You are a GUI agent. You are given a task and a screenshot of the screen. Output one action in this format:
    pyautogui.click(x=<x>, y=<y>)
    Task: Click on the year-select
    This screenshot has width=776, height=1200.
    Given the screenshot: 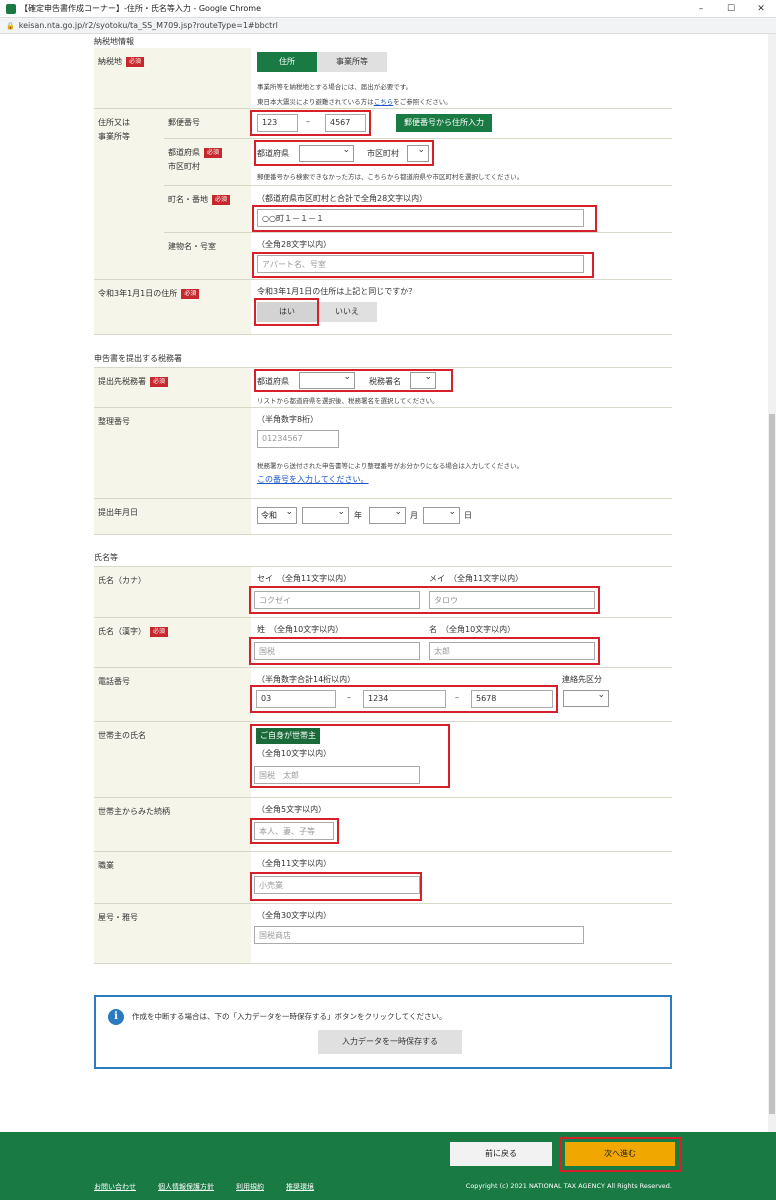 What is the action you would take?
    pyautogui.click(x=325, y=515)
    